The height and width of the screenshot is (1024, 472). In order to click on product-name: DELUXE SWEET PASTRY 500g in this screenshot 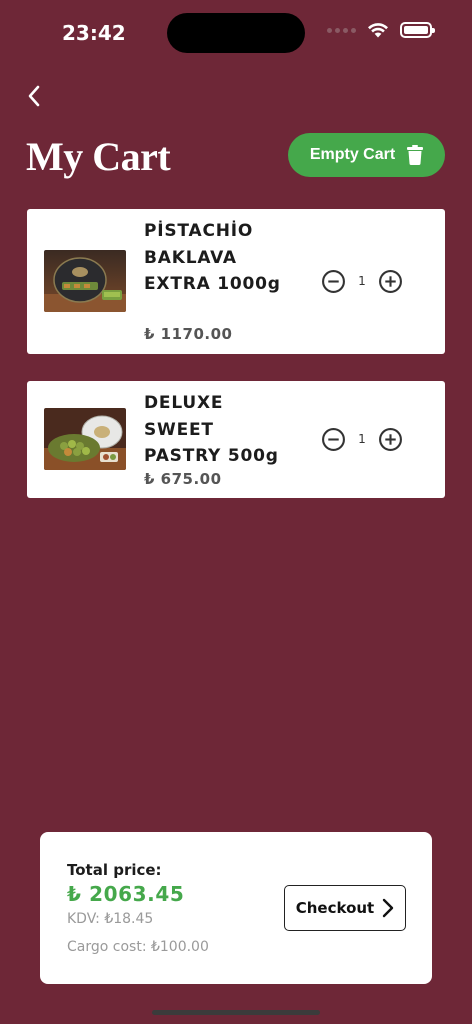, I will do `click(211, 429)`.